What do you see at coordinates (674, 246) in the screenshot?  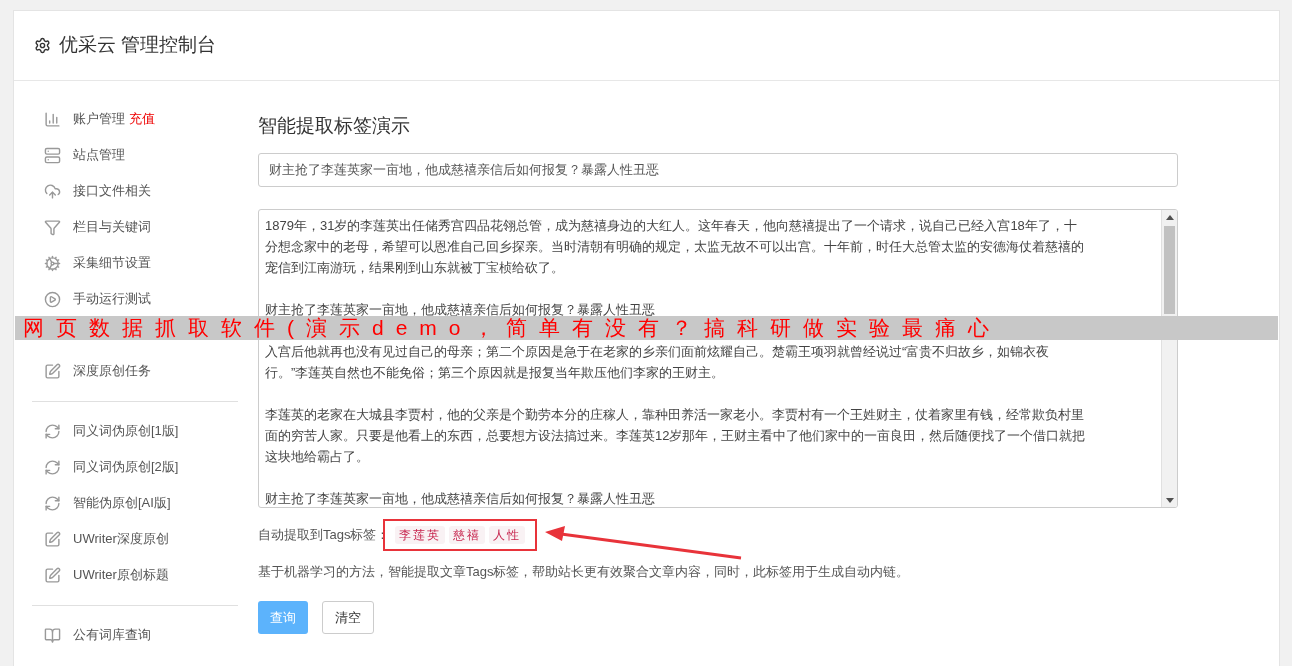 I see `article-line: 分想念家中的老母，希望可以恩准自己回乡探亲。当时清朝有明确的规定，太监无故不可以出宫。十年前，时任大总管太监的安德海仗着慈禧的` at bounding box center [674, 246].